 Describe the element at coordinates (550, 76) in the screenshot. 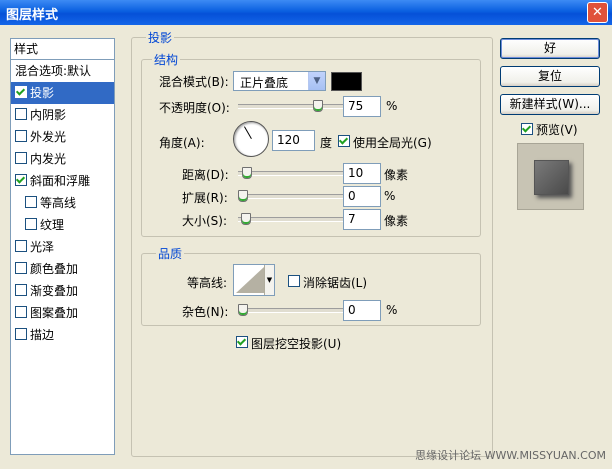

I see `reset-button: 复位` at that location.